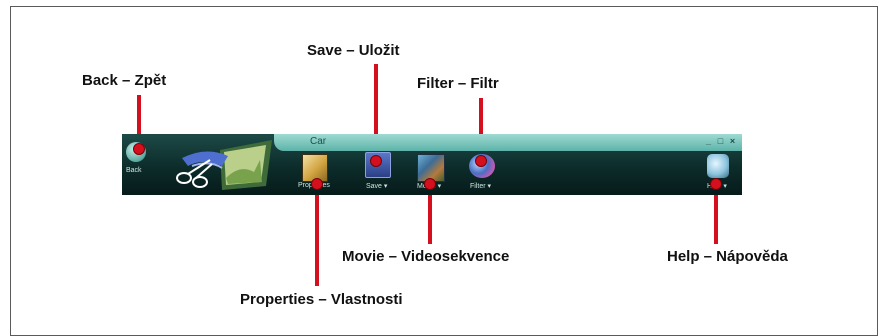  Describe the element at coordinates (708, 141) in the screenshot. I see `minimize-button: _` at that location.